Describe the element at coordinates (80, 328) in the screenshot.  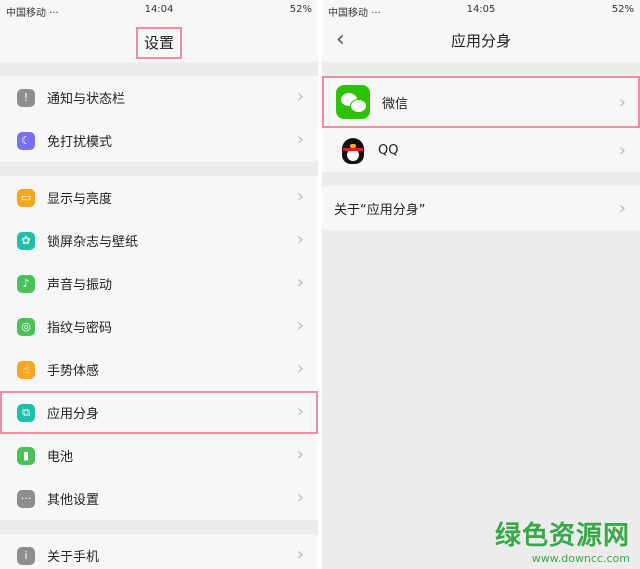
I see `settings-item-label: 指纹与密码` at that location.